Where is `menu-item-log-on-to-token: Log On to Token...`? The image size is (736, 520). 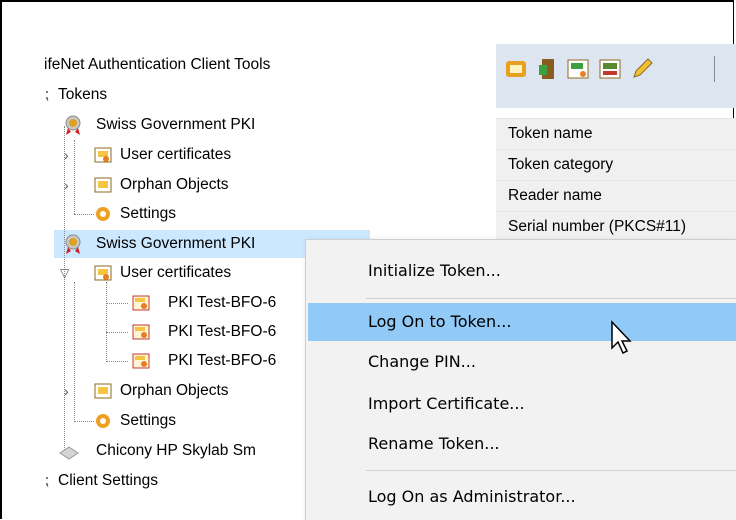 menu-item-log-on-to-token: Log On to Token... is located at coordinates (522, 322).